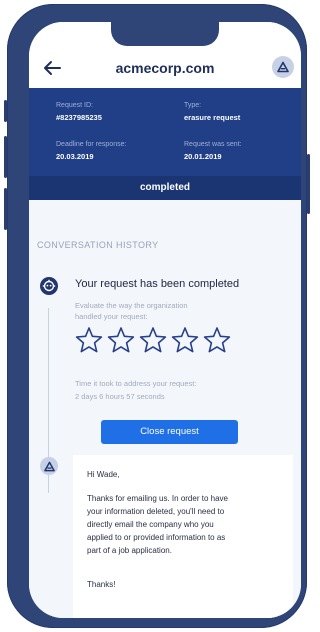 This screenshot has width=320, height=632. I want to click on robot-icon, so click(49, 286).